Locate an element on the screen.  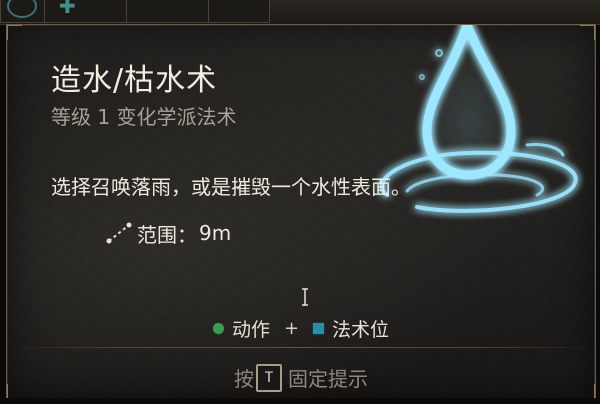
cross-icon: ✚ is located at coordinates (67, 9).